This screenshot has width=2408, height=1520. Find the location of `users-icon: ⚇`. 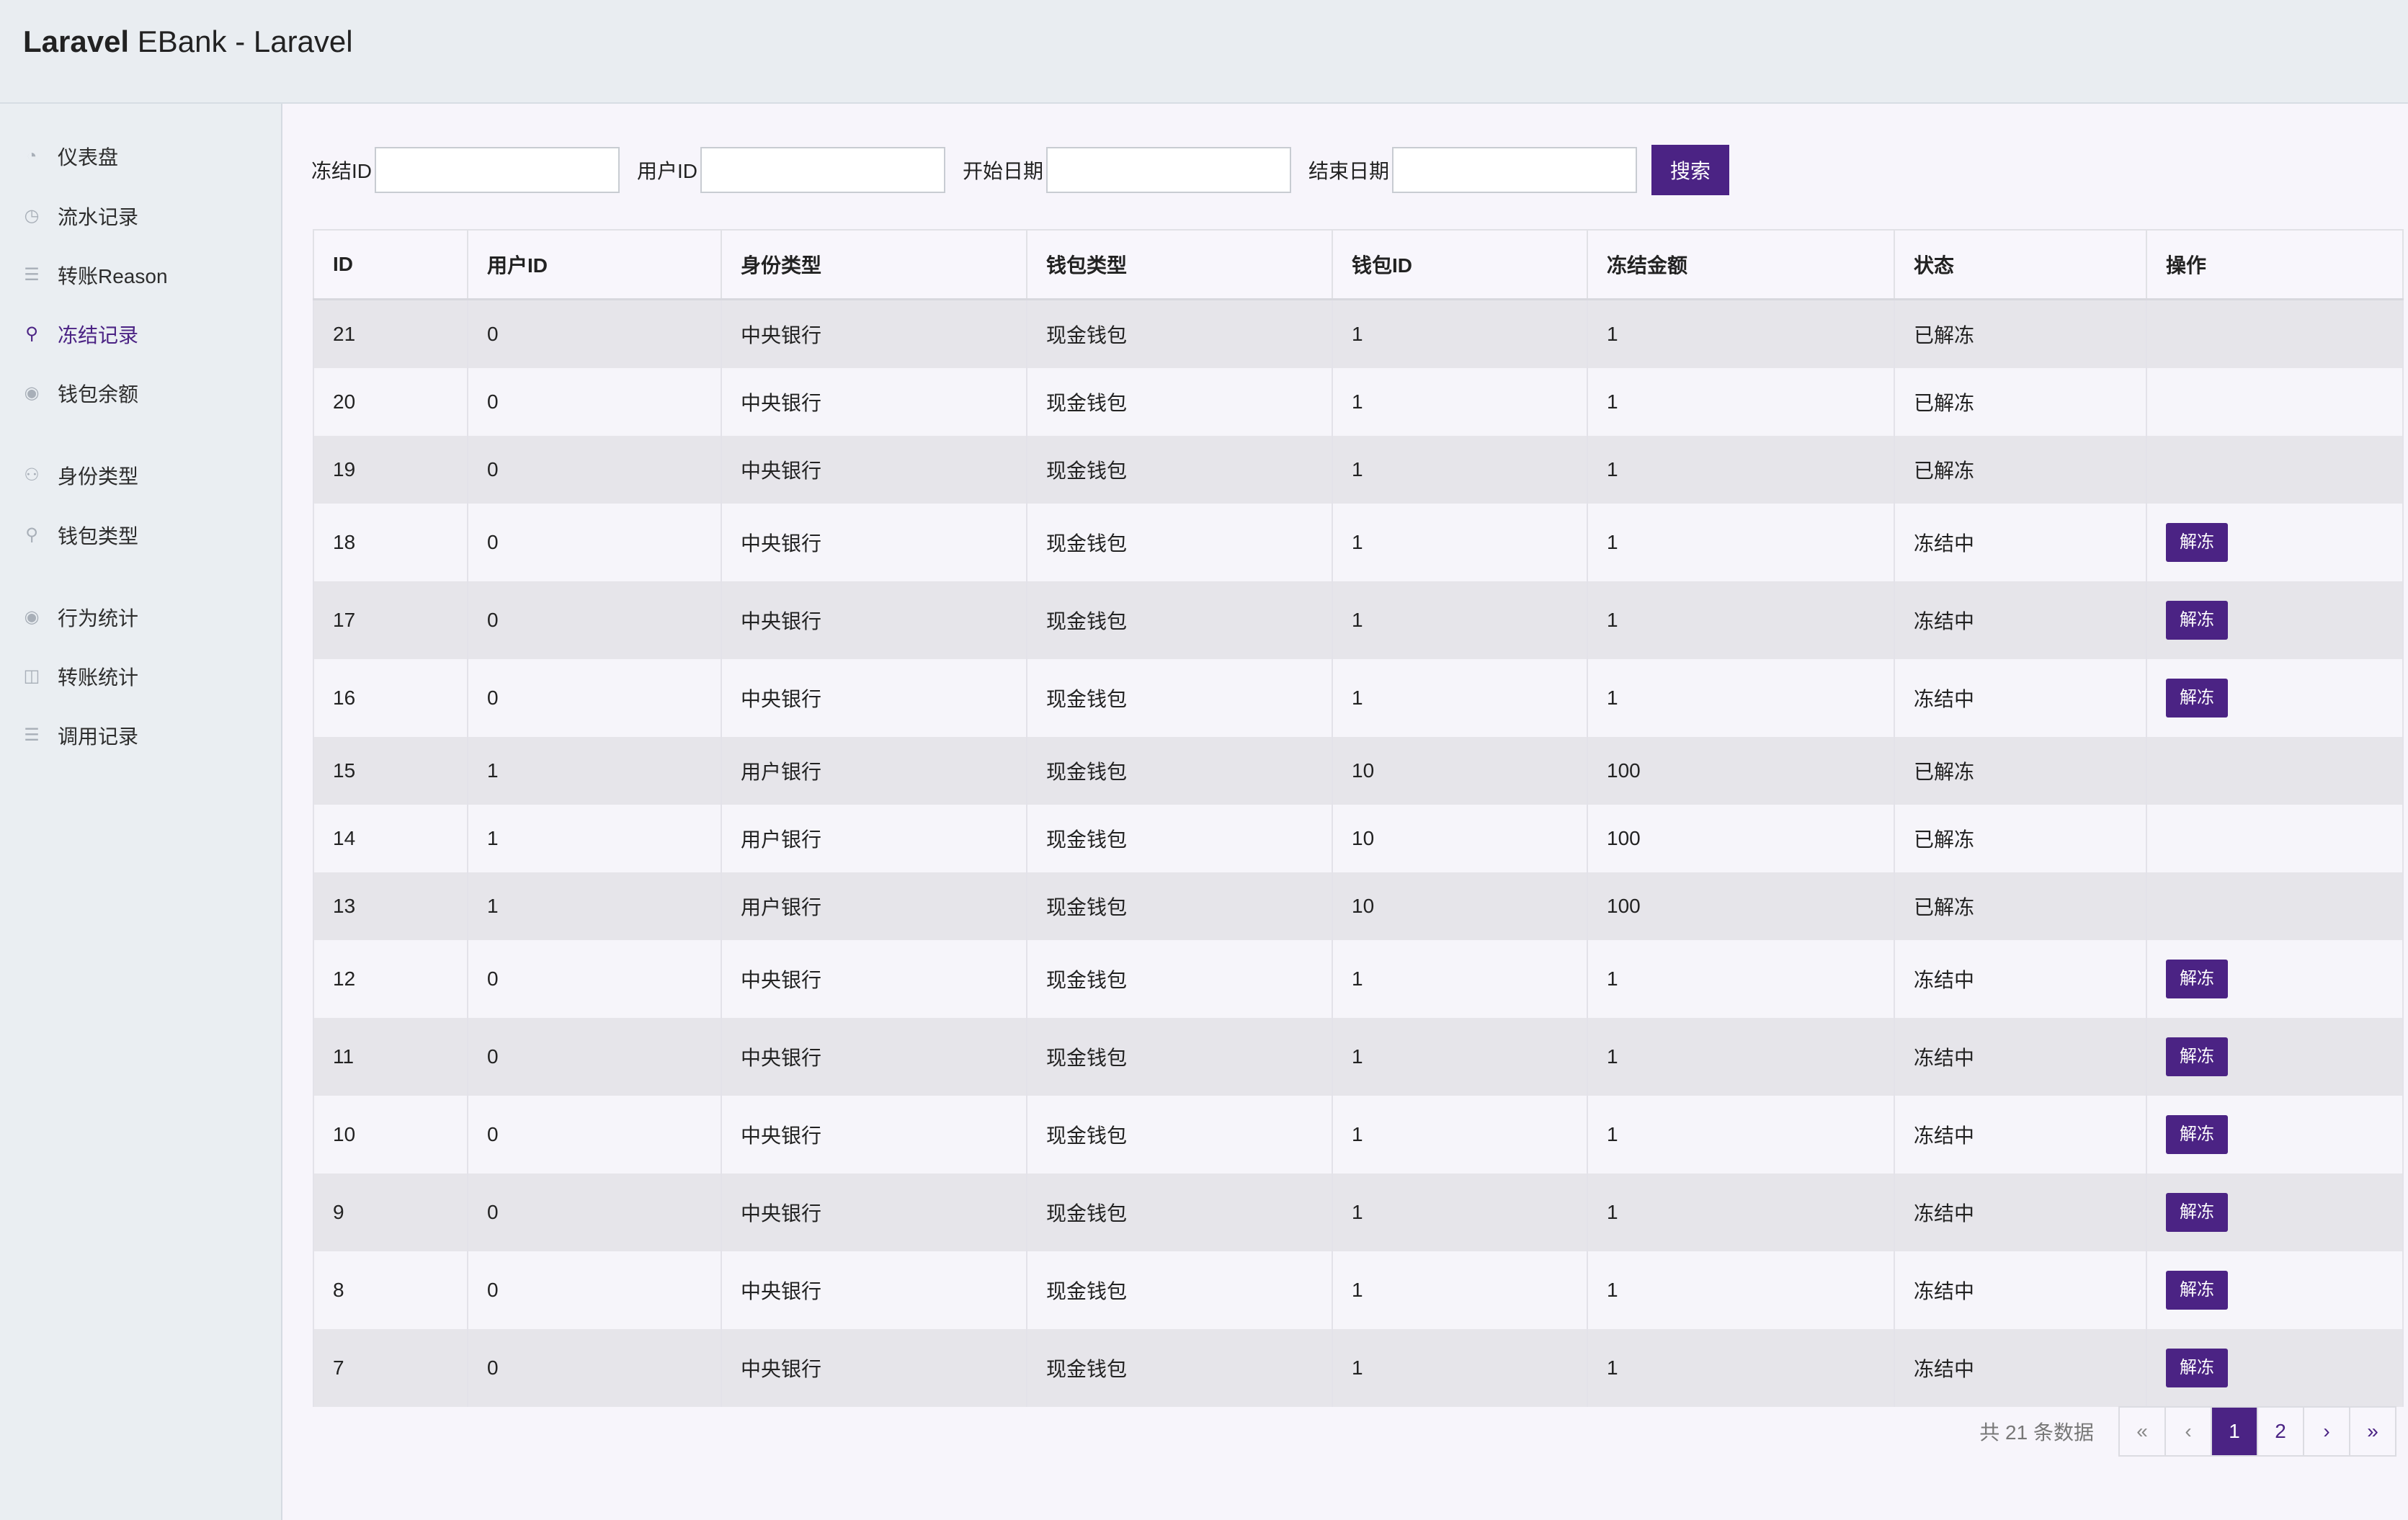

users-icon: ⚇ is located at coordinates (32, 475).